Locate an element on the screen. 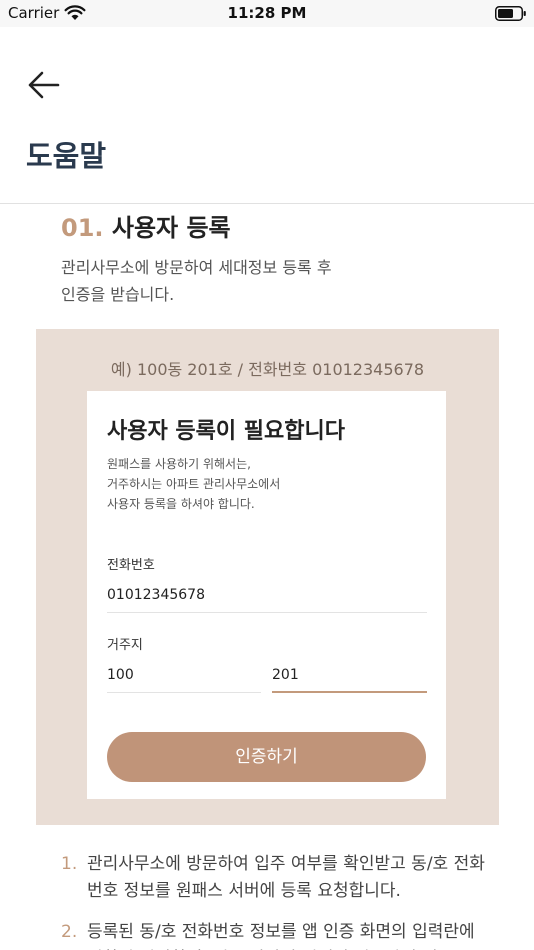 This screenshot has height=950, width=534. page-title: 도움말 is located at coordinates (66, 156).